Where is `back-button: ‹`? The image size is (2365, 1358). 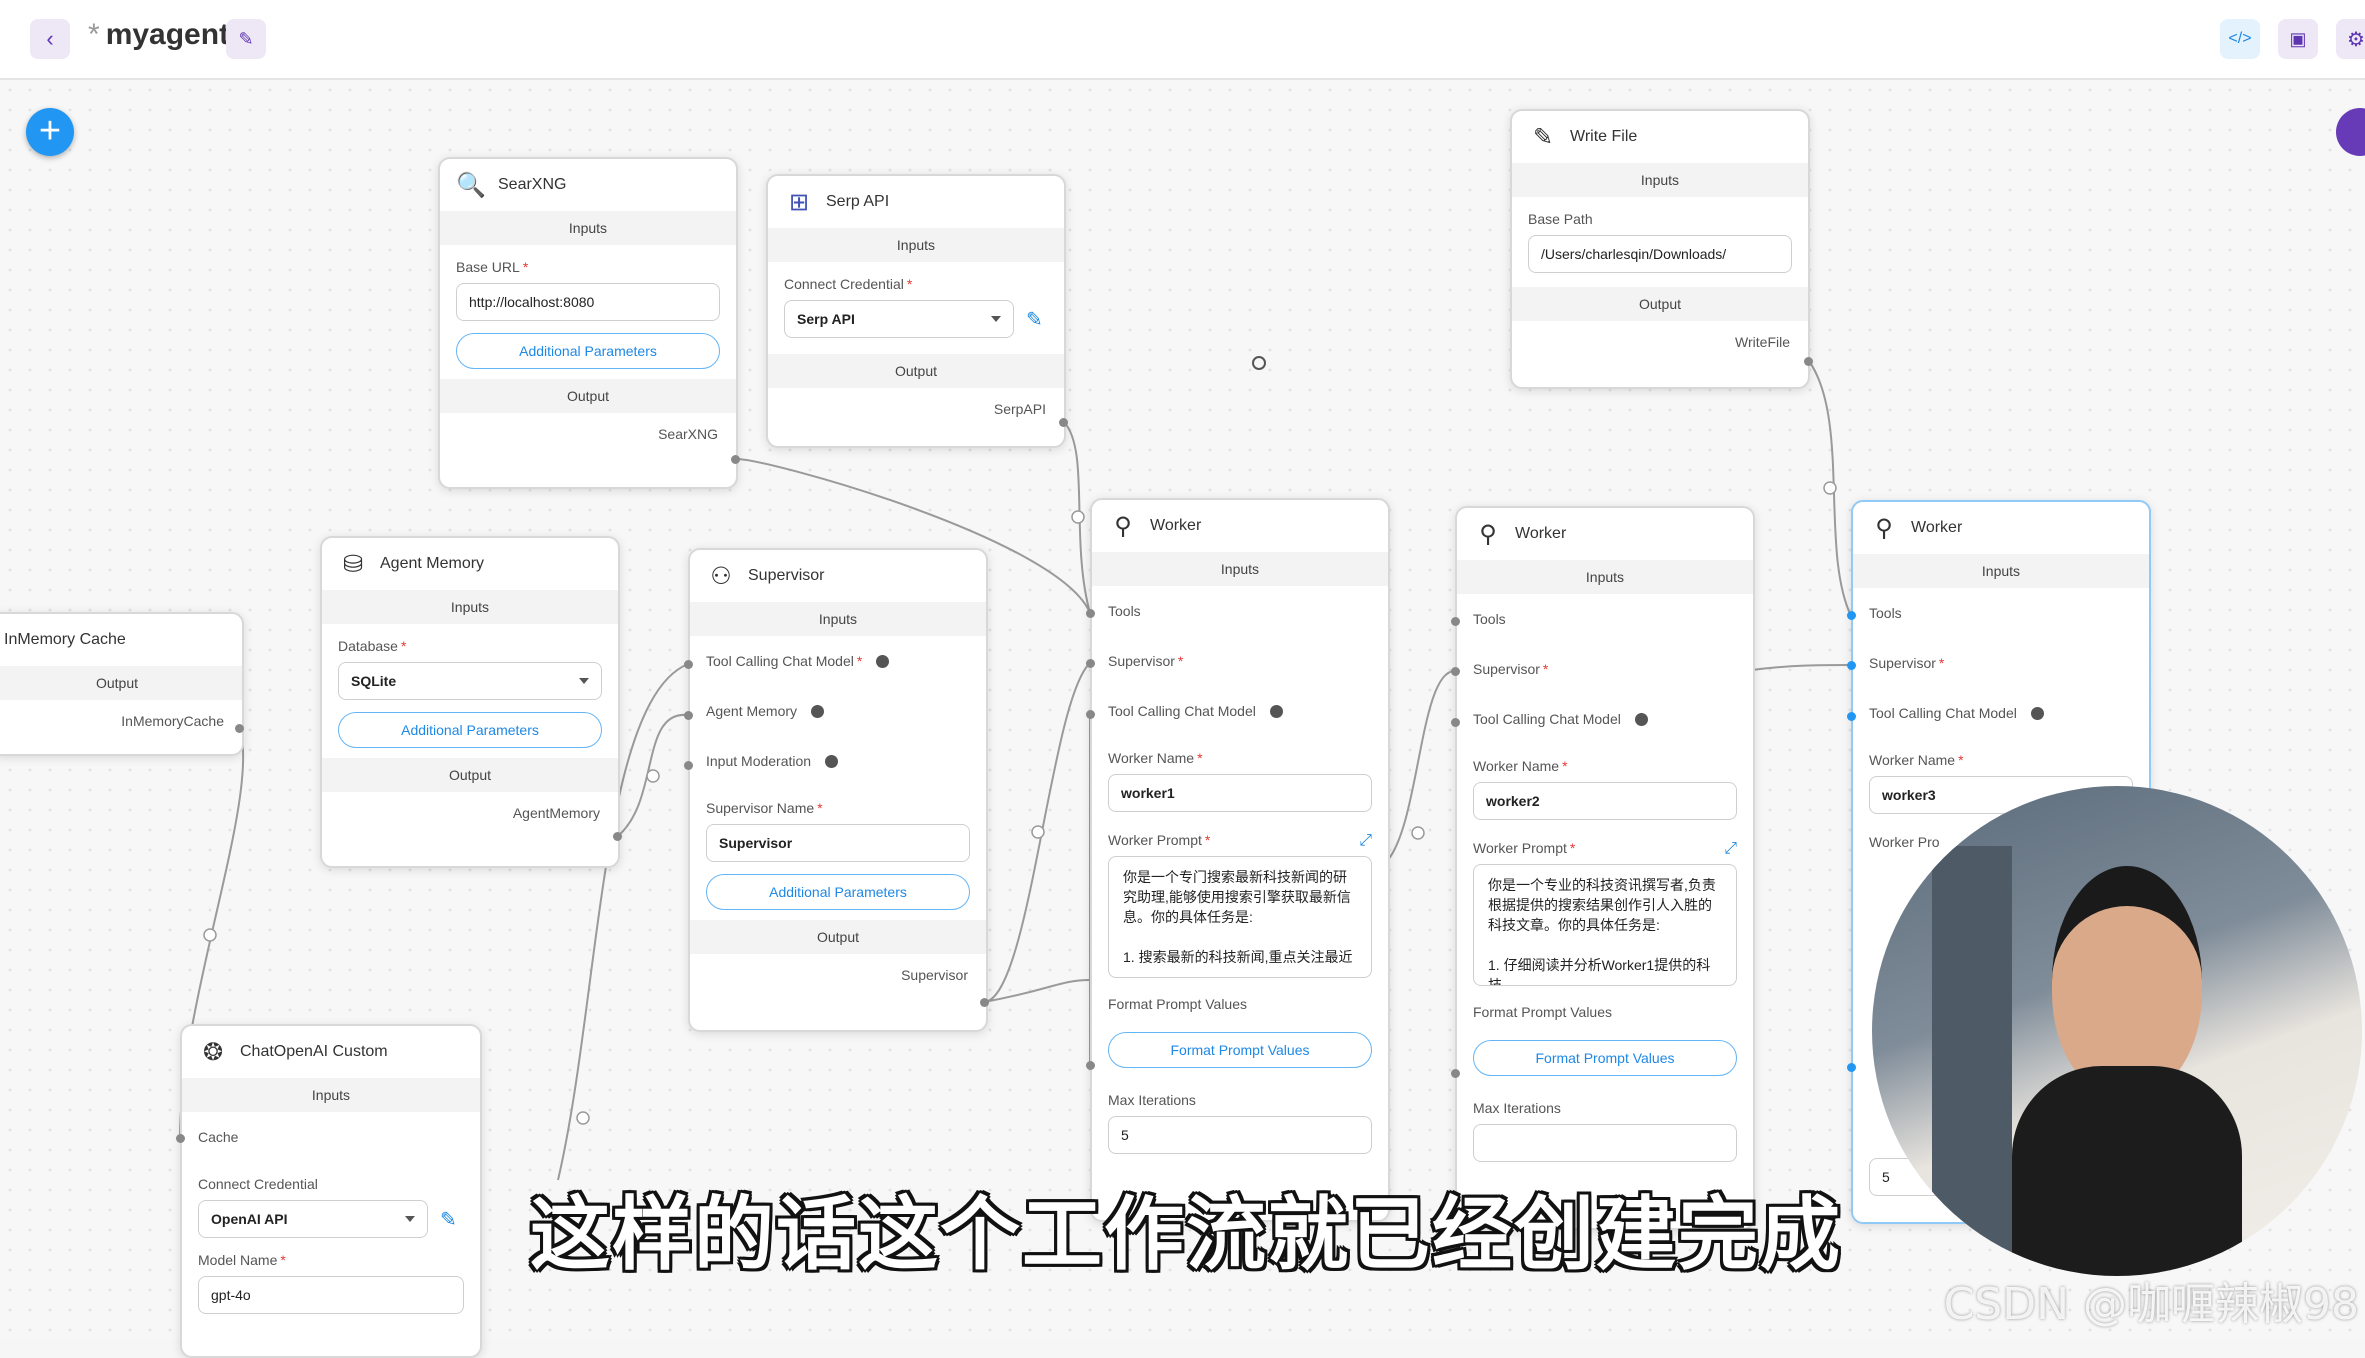 back-button: ‹ is located at coordinates (50, 39).